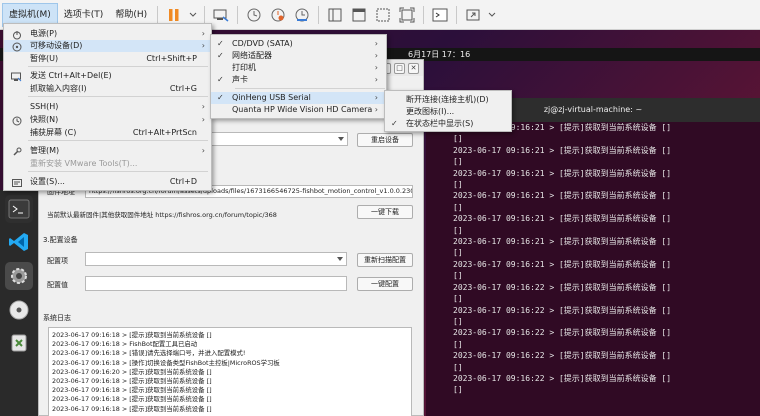  I want to click on dock-settings, so click(19, 276).